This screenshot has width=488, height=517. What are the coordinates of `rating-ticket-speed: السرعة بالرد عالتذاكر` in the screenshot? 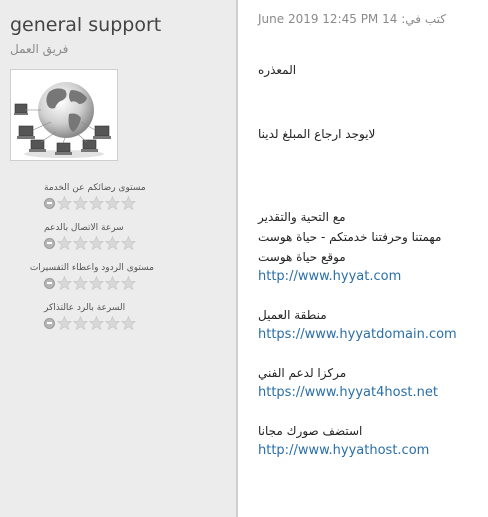 It's located at (99, 316).